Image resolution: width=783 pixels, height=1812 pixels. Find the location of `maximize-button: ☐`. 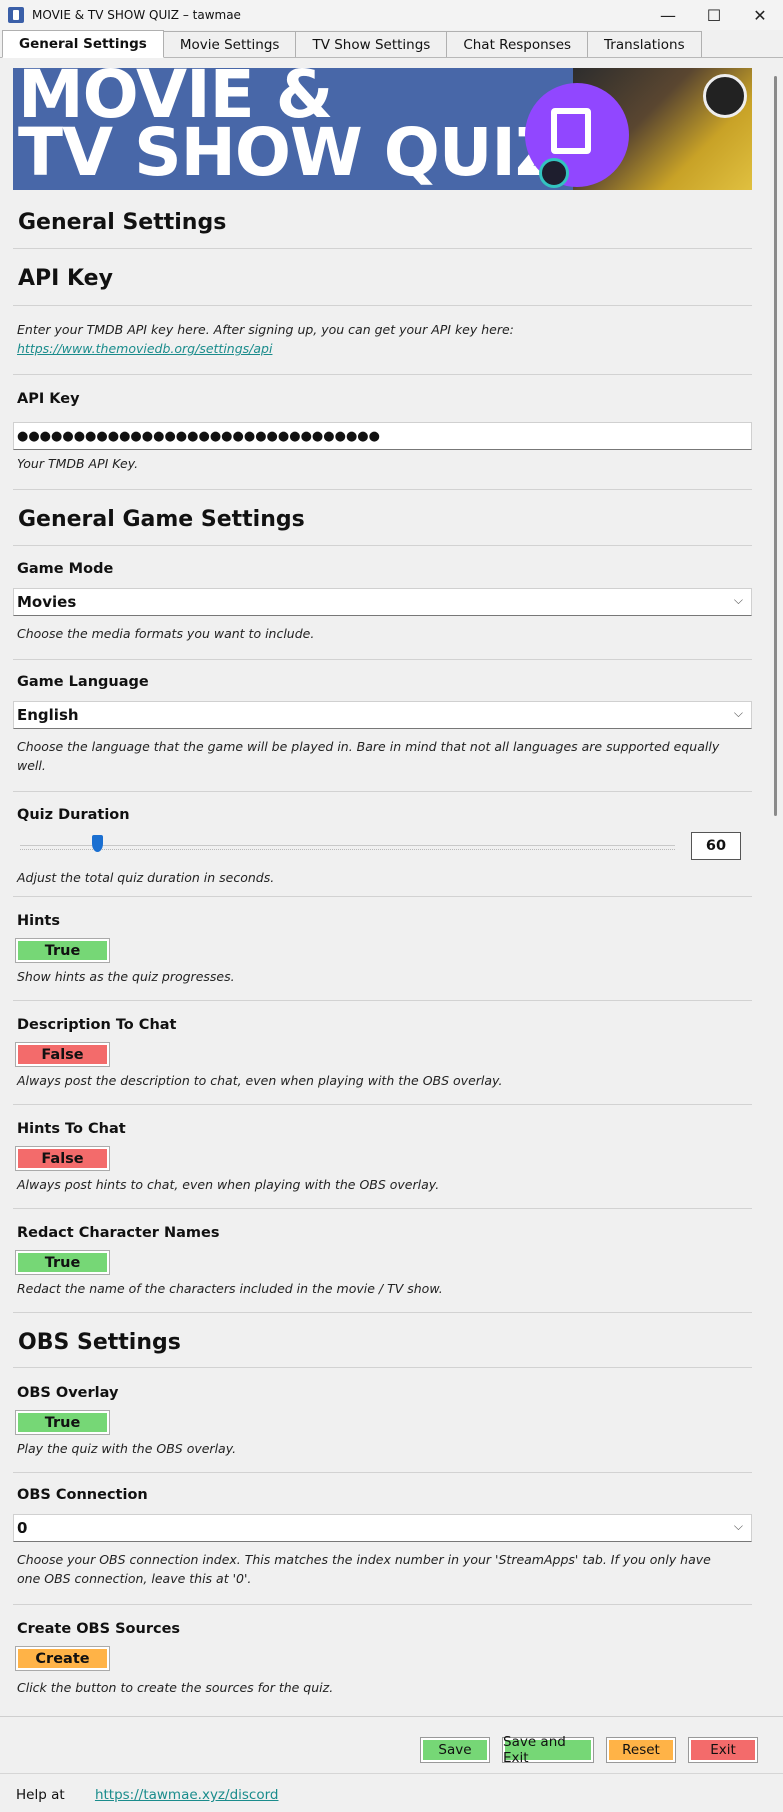

maximize-button: ☐ is located at coordinates (714, 15).